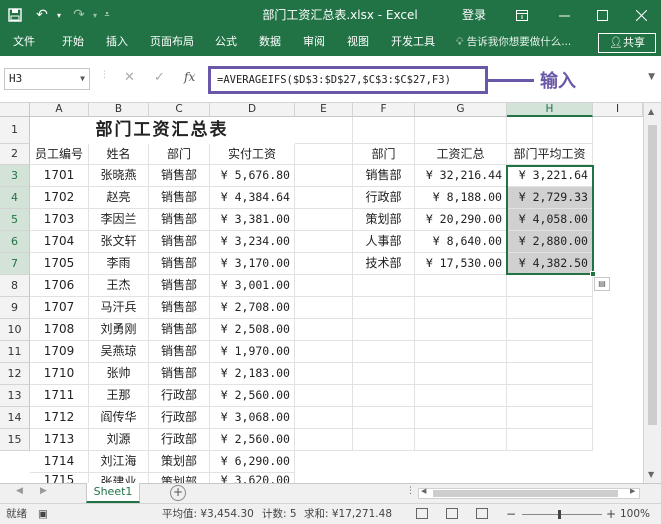 The width and height of the screenshot is (661, 524). What do you see at coordinates (119, 374) in the screenshot?
I see `employee-cell: 张帅` at bounding box center [119, 374].